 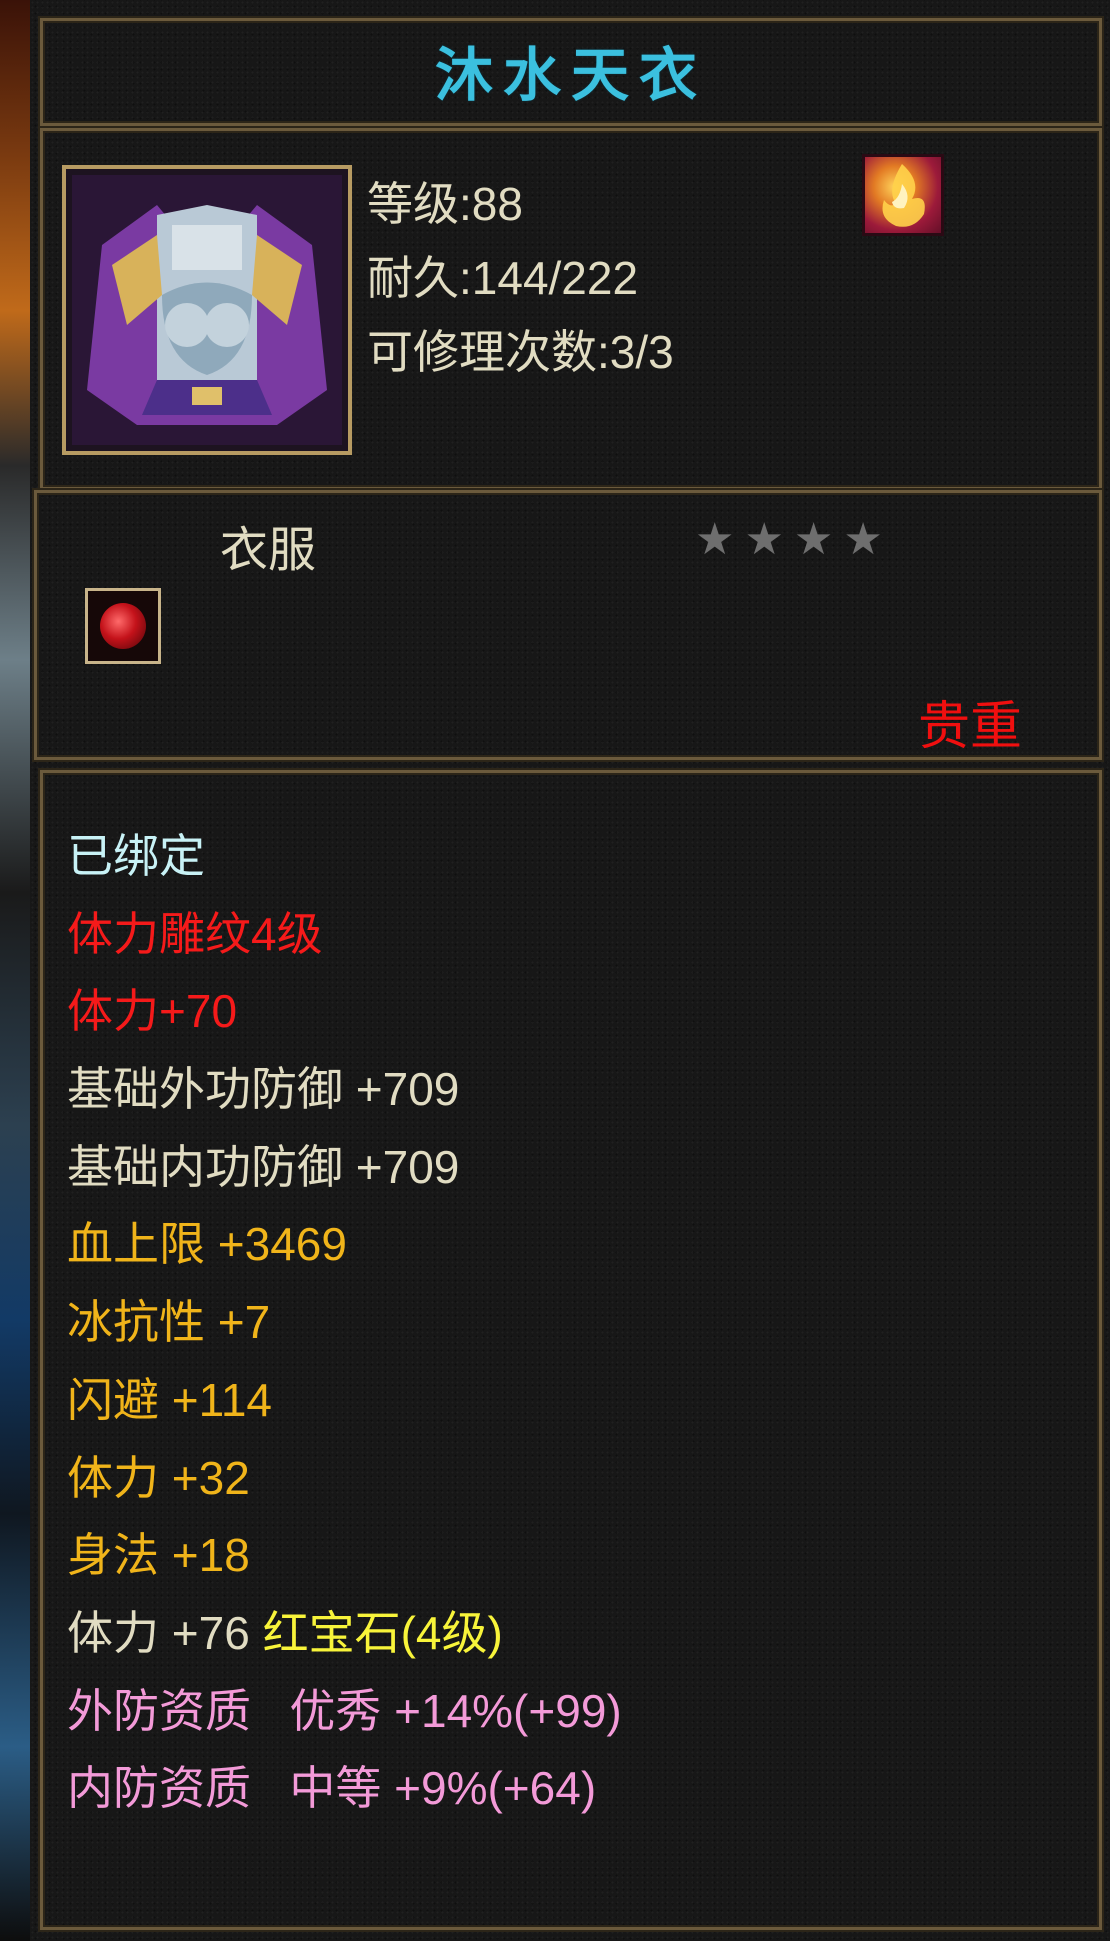 What do you see at coordinates (195, 933) in the screenshot?
I see `engraving-line: 体力雕纹4级` at bounding box center [195, 933].